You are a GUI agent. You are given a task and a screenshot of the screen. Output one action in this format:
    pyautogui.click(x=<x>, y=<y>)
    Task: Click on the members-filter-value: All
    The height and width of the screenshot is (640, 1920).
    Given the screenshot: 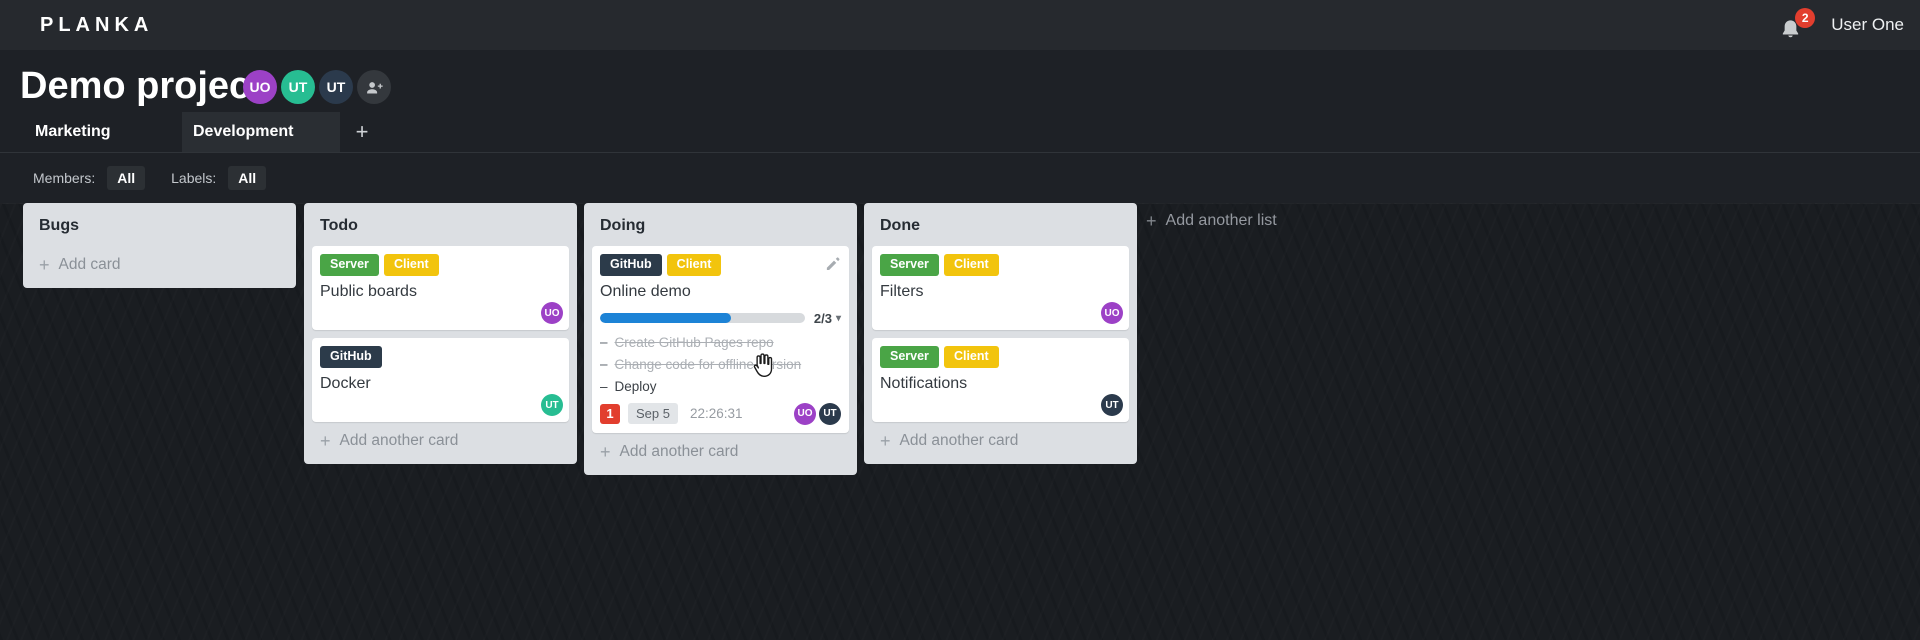 What is the action you would take?
    pyautogui.click(x=126, y=178)
    